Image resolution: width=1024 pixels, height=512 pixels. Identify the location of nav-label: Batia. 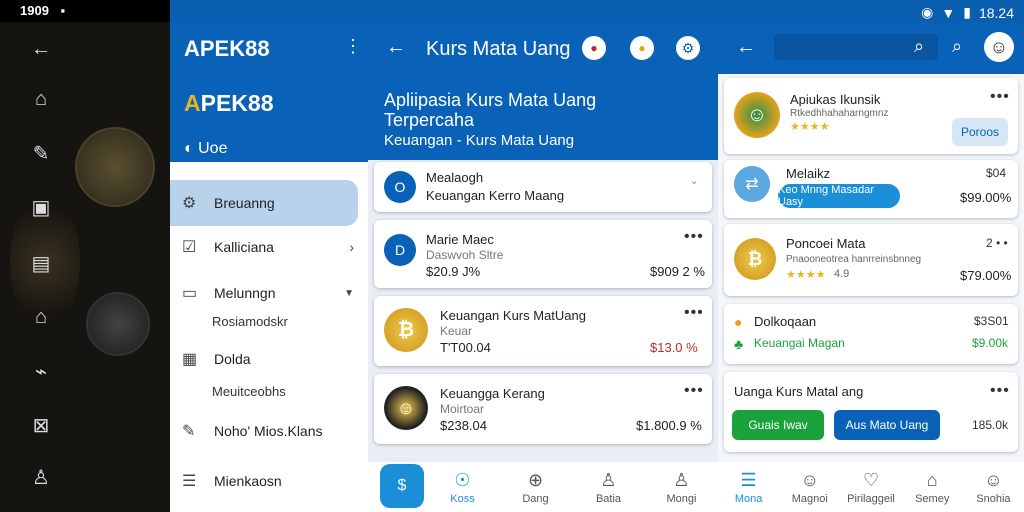
(608, 498).